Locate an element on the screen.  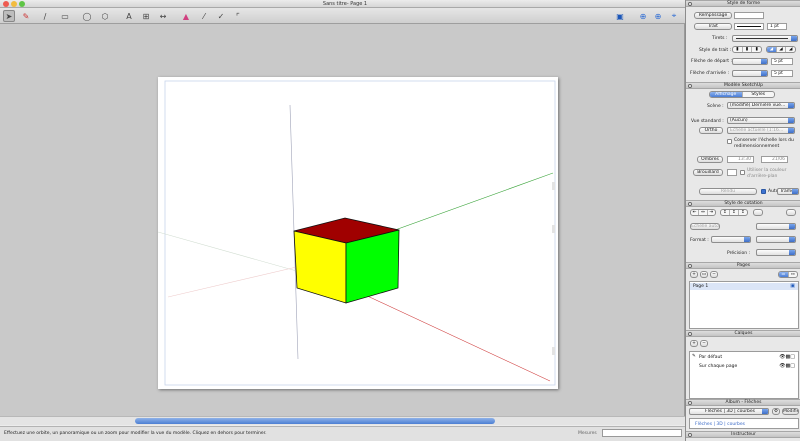
album-breadcrumb: Flèches | 3D | courbes is located at coordinates (720, 424).